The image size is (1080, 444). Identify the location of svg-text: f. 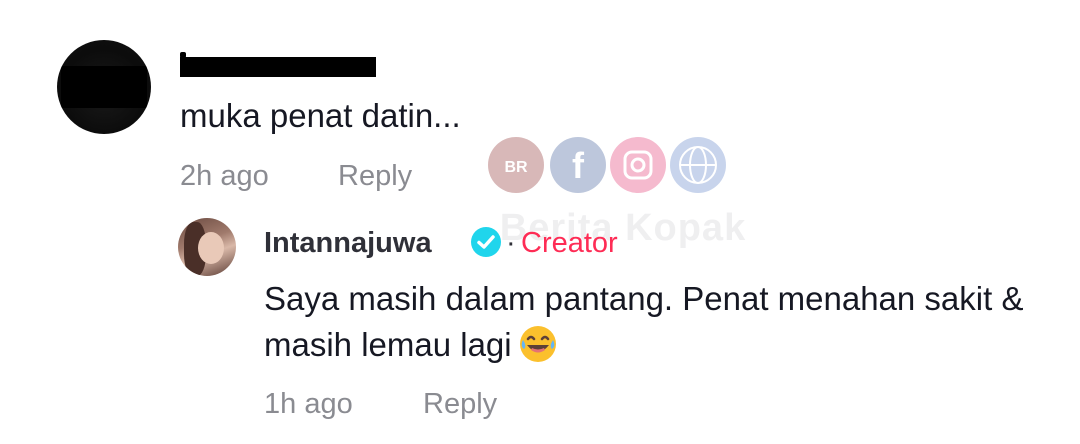
(578, 165).